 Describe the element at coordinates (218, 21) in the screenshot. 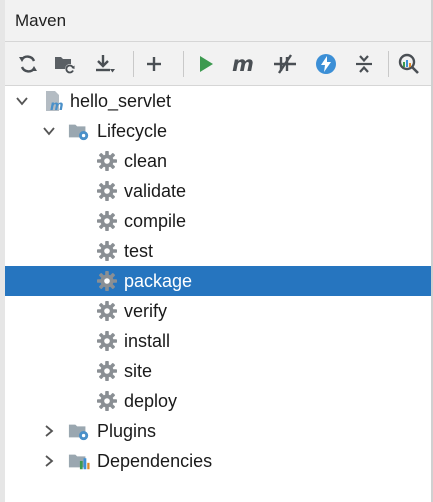

I see `tool-window-header: Maven` at that location.